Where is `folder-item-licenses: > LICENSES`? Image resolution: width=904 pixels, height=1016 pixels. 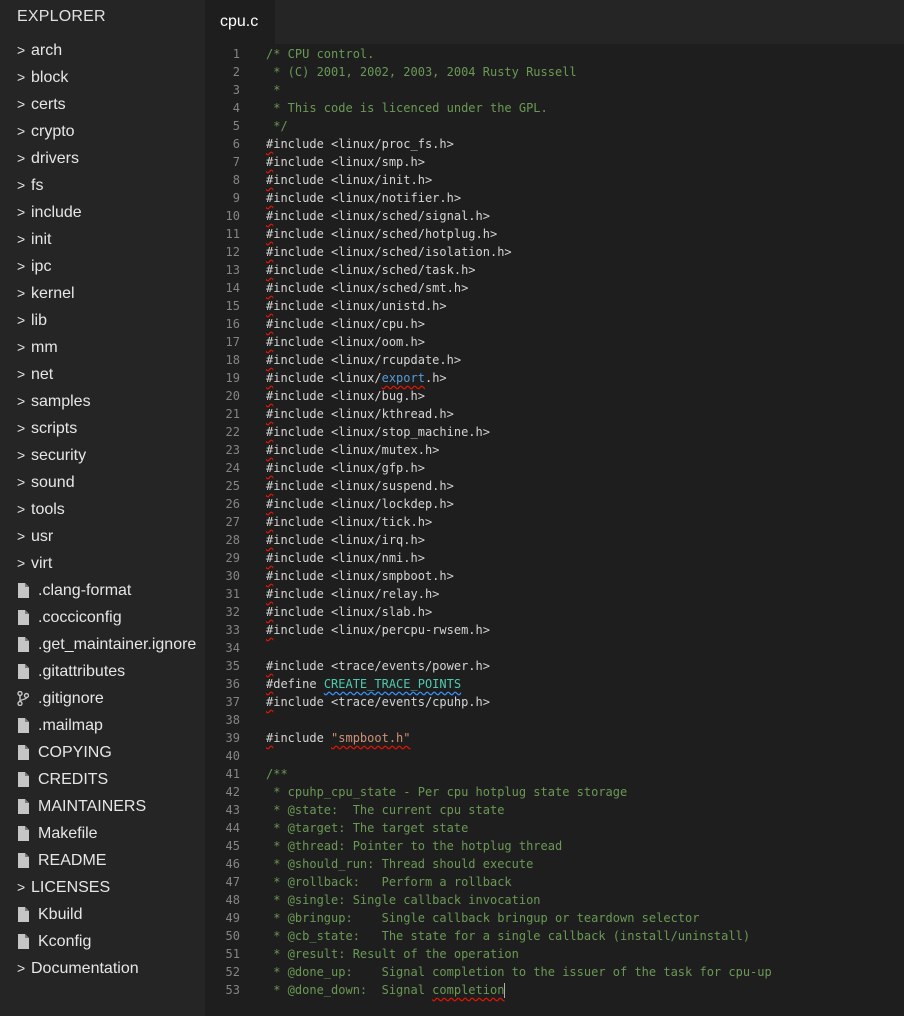 folder-item-licenses: > LICENSES is located at coordinates (102, 887).